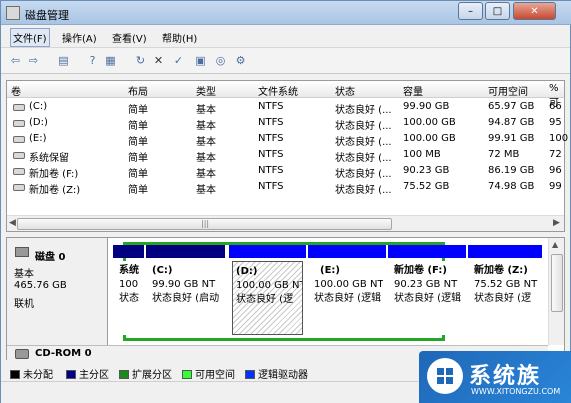 The image size is (571, 403). Describe the element at coordinates (129, 284) in the screenshot. I see `partition-size: 100` at that location.